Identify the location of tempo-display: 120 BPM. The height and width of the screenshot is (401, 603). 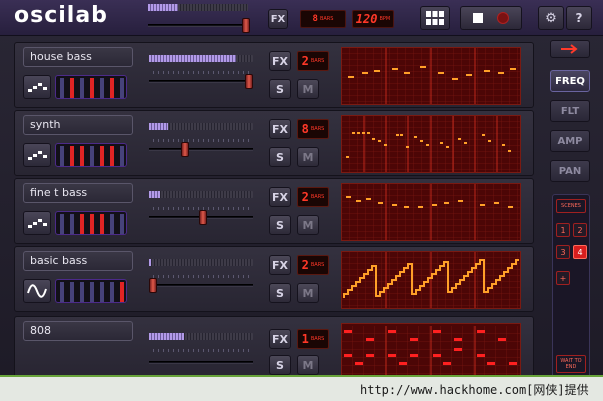
(373, 19).